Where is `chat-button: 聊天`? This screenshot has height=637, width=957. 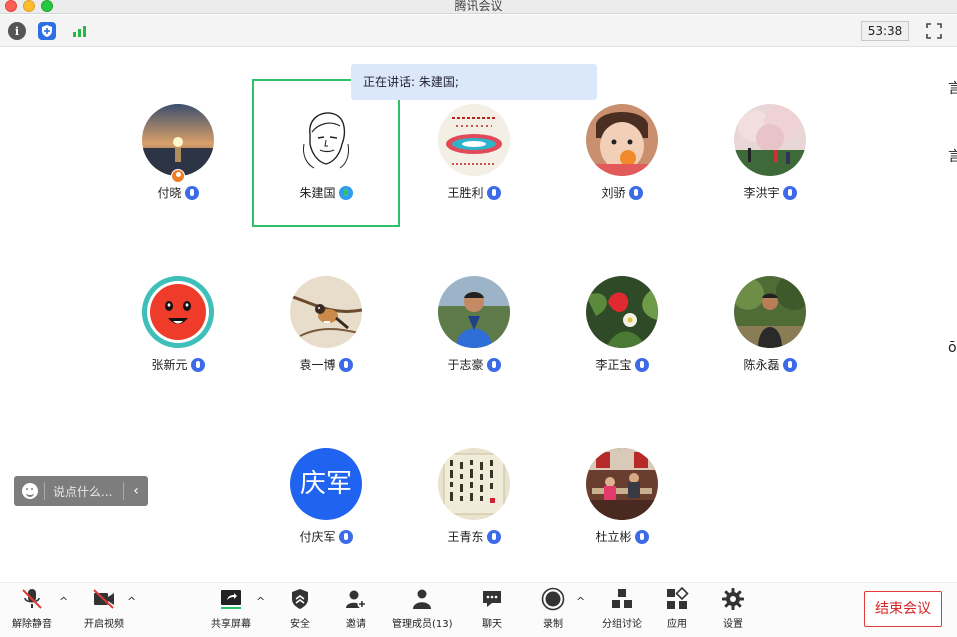
chat-button: 聊天 is located at coordinates (492, 609).